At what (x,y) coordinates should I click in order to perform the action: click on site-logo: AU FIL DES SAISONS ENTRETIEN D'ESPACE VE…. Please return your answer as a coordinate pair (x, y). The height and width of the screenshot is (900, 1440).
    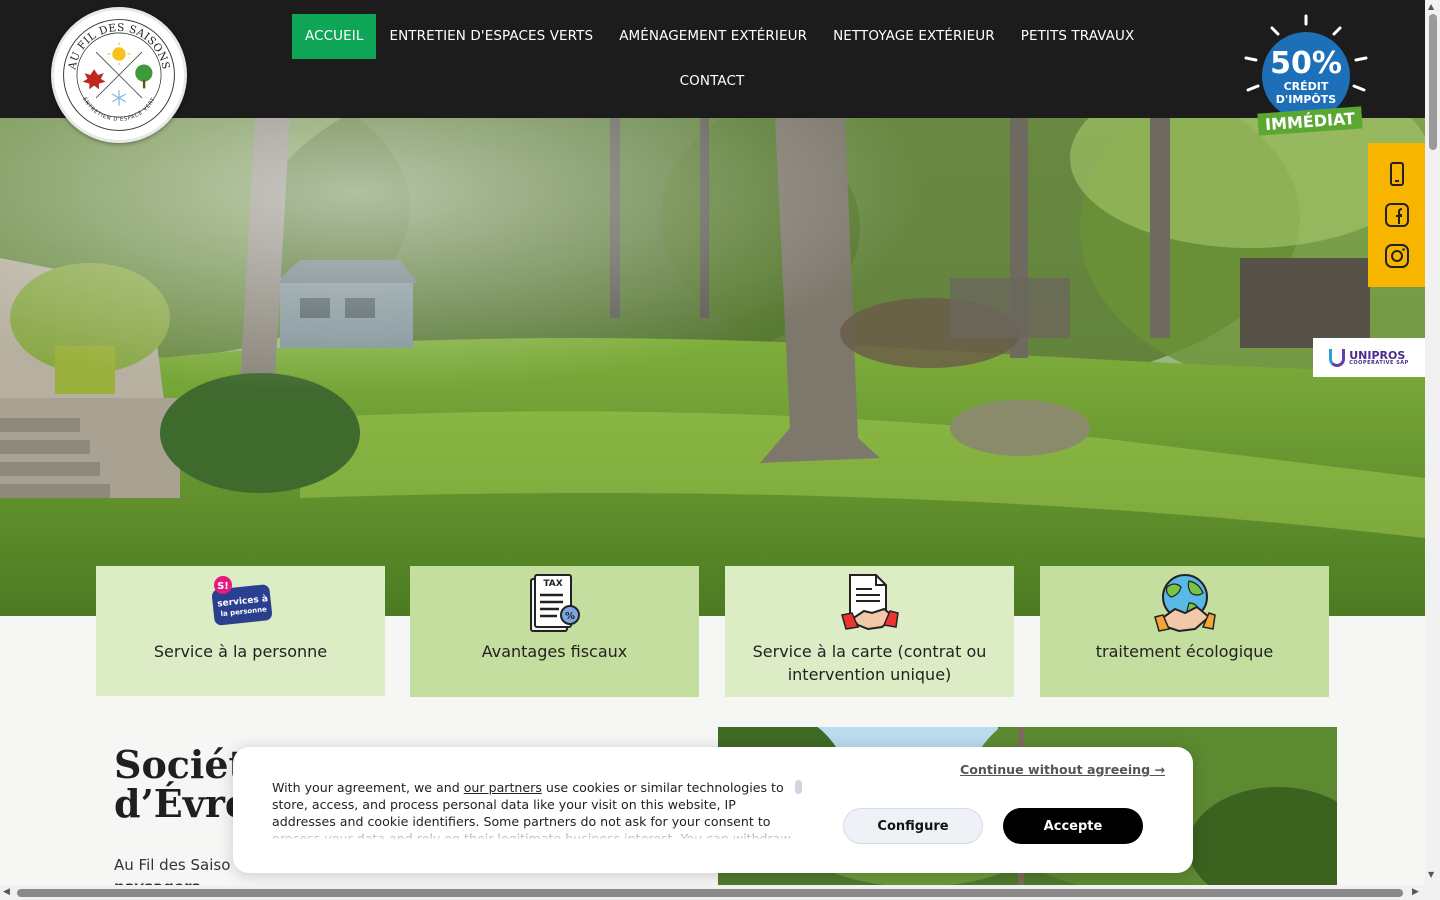
    Looking at the image, I should click on (119, 75).